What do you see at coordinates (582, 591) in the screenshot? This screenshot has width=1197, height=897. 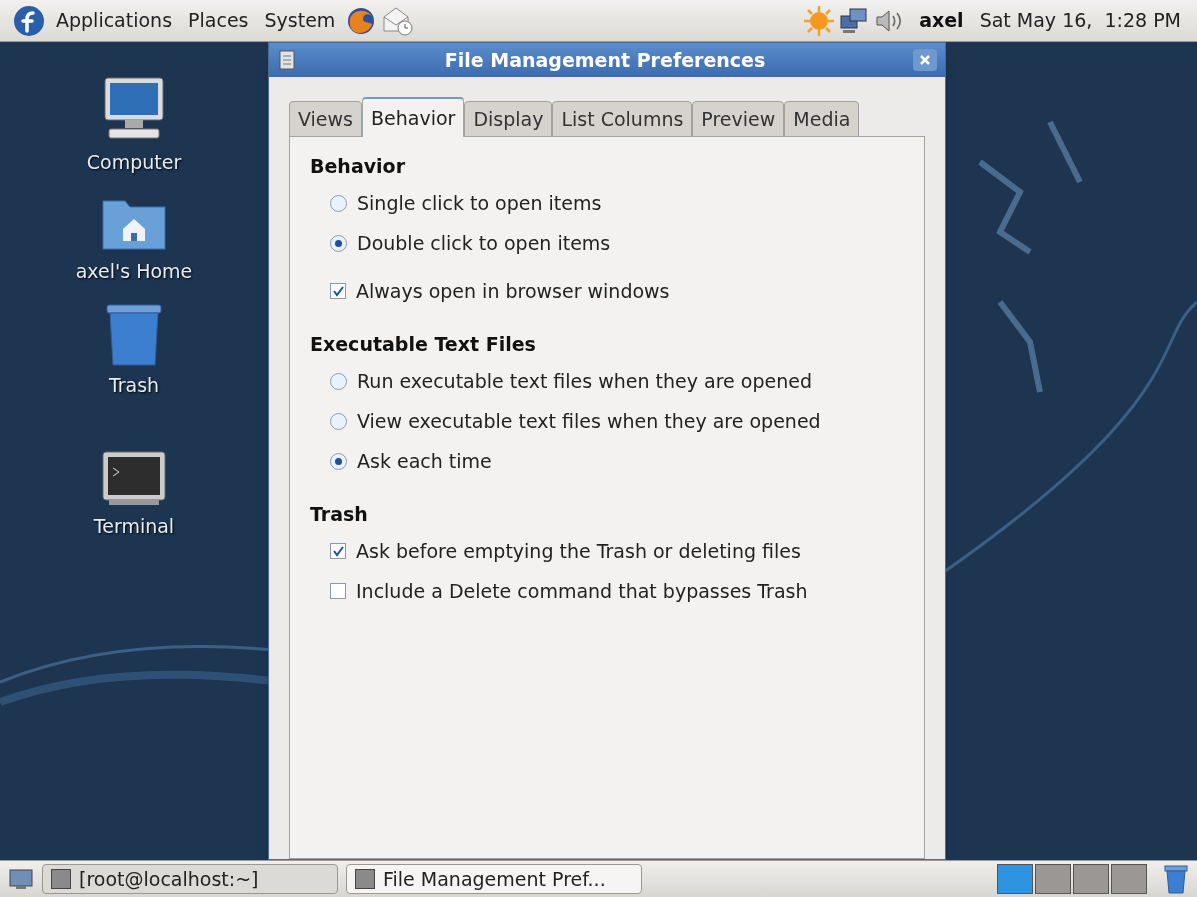 I see `option-label: Include a Delete command that bypasses Trash` at bounding box center [582, 591].